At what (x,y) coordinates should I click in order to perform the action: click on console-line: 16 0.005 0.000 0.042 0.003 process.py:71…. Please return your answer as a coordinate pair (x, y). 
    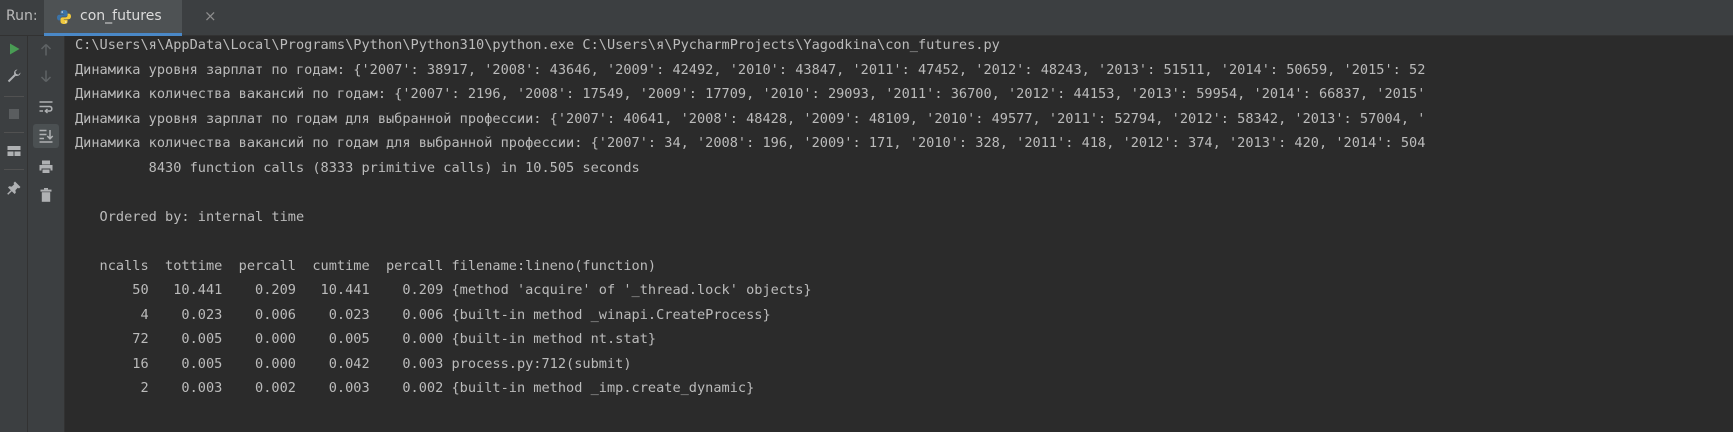
    Looking at the image, I should click on (353, 364).